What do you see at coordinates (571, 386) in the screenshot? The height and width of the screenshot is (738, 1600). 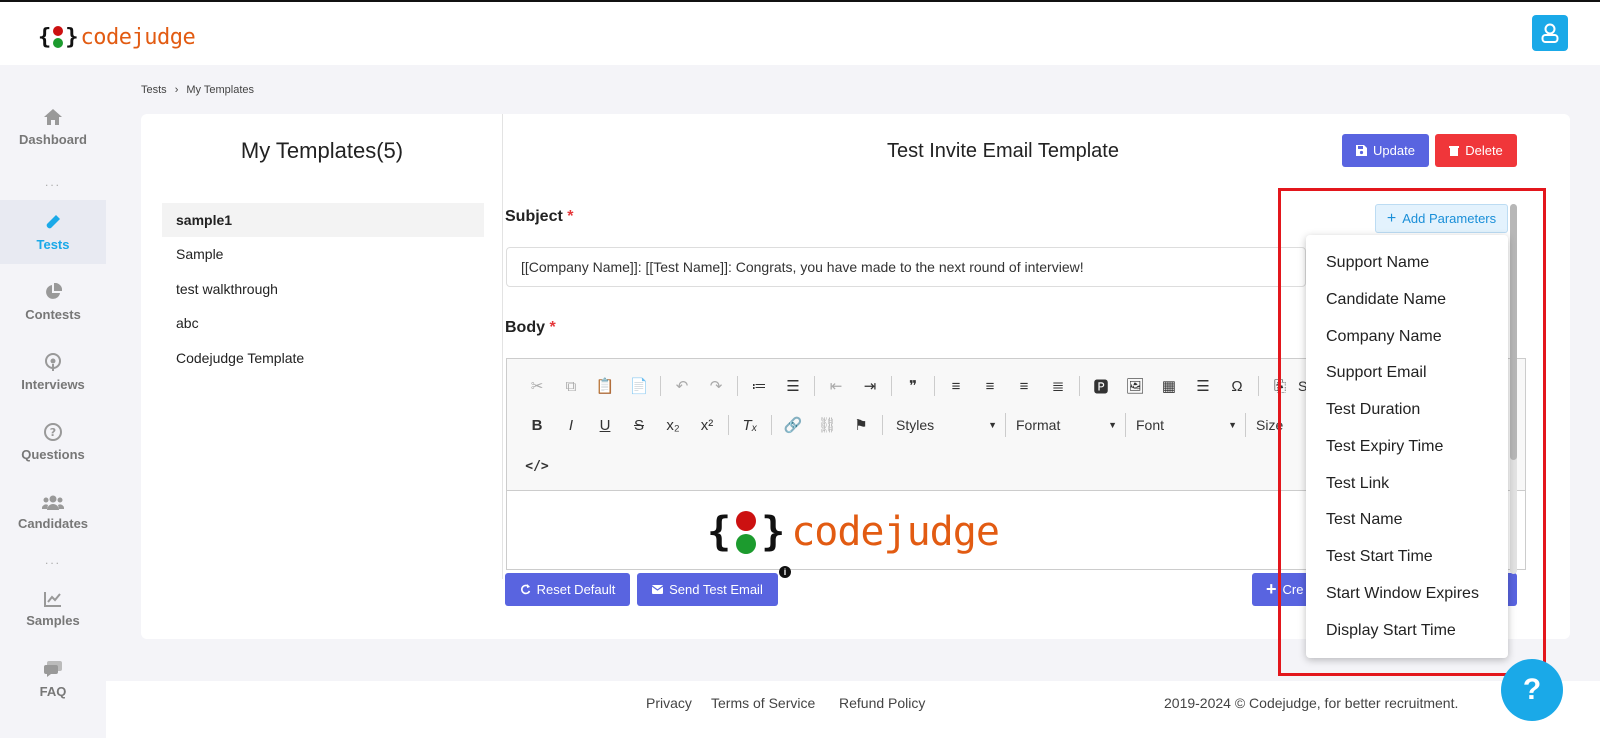 I see `copy-icon: ⧉` at bounding box center [571, 386].